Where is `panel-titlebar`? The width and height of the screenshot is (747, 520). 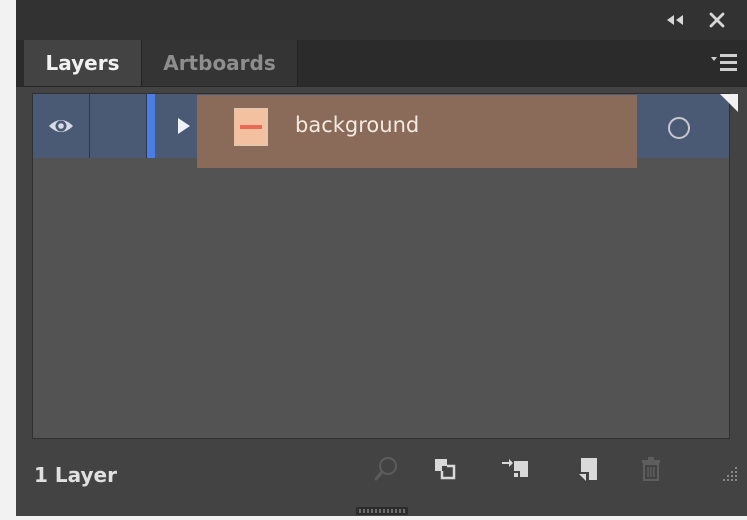
panel-titlebar is located at coordinates (381, 20).